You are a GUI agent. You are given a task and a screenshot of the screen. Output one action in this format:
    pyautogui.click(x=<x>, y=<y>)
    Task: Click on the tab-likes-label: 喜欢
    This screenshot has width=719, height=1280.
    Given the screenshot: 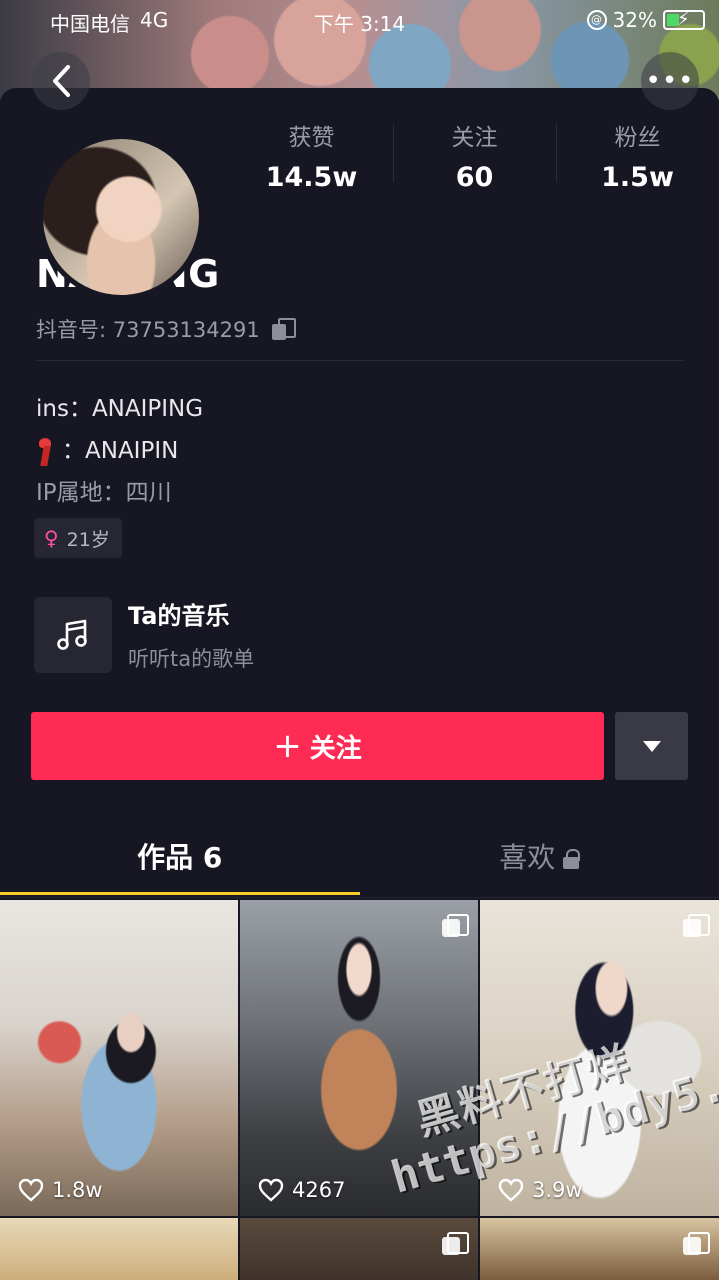 What is the action you would take?
    pyautogui.click(x=527, y=857)
    